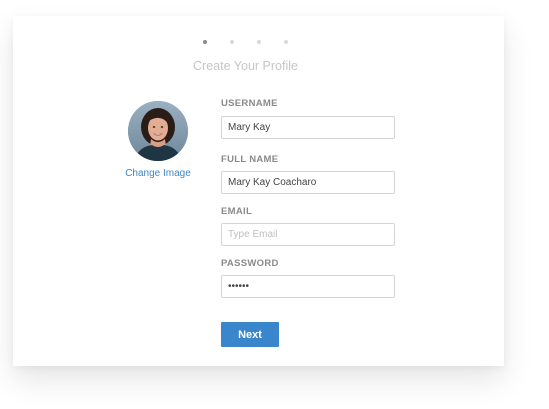 The image size is (549, 409). What do you see at coordinates (245, 66) in the screenshot?
I see `page-title: Create Your Profile` at bounding box center [245, 66].